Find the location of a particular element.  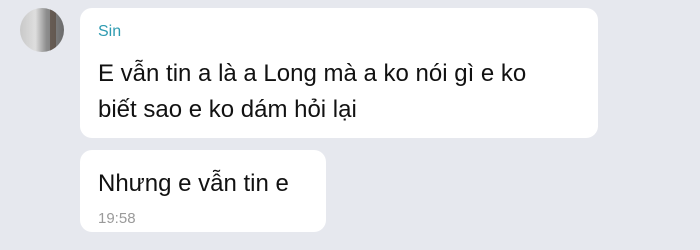

avatar-image-detail is located at coordinates (53, 30).